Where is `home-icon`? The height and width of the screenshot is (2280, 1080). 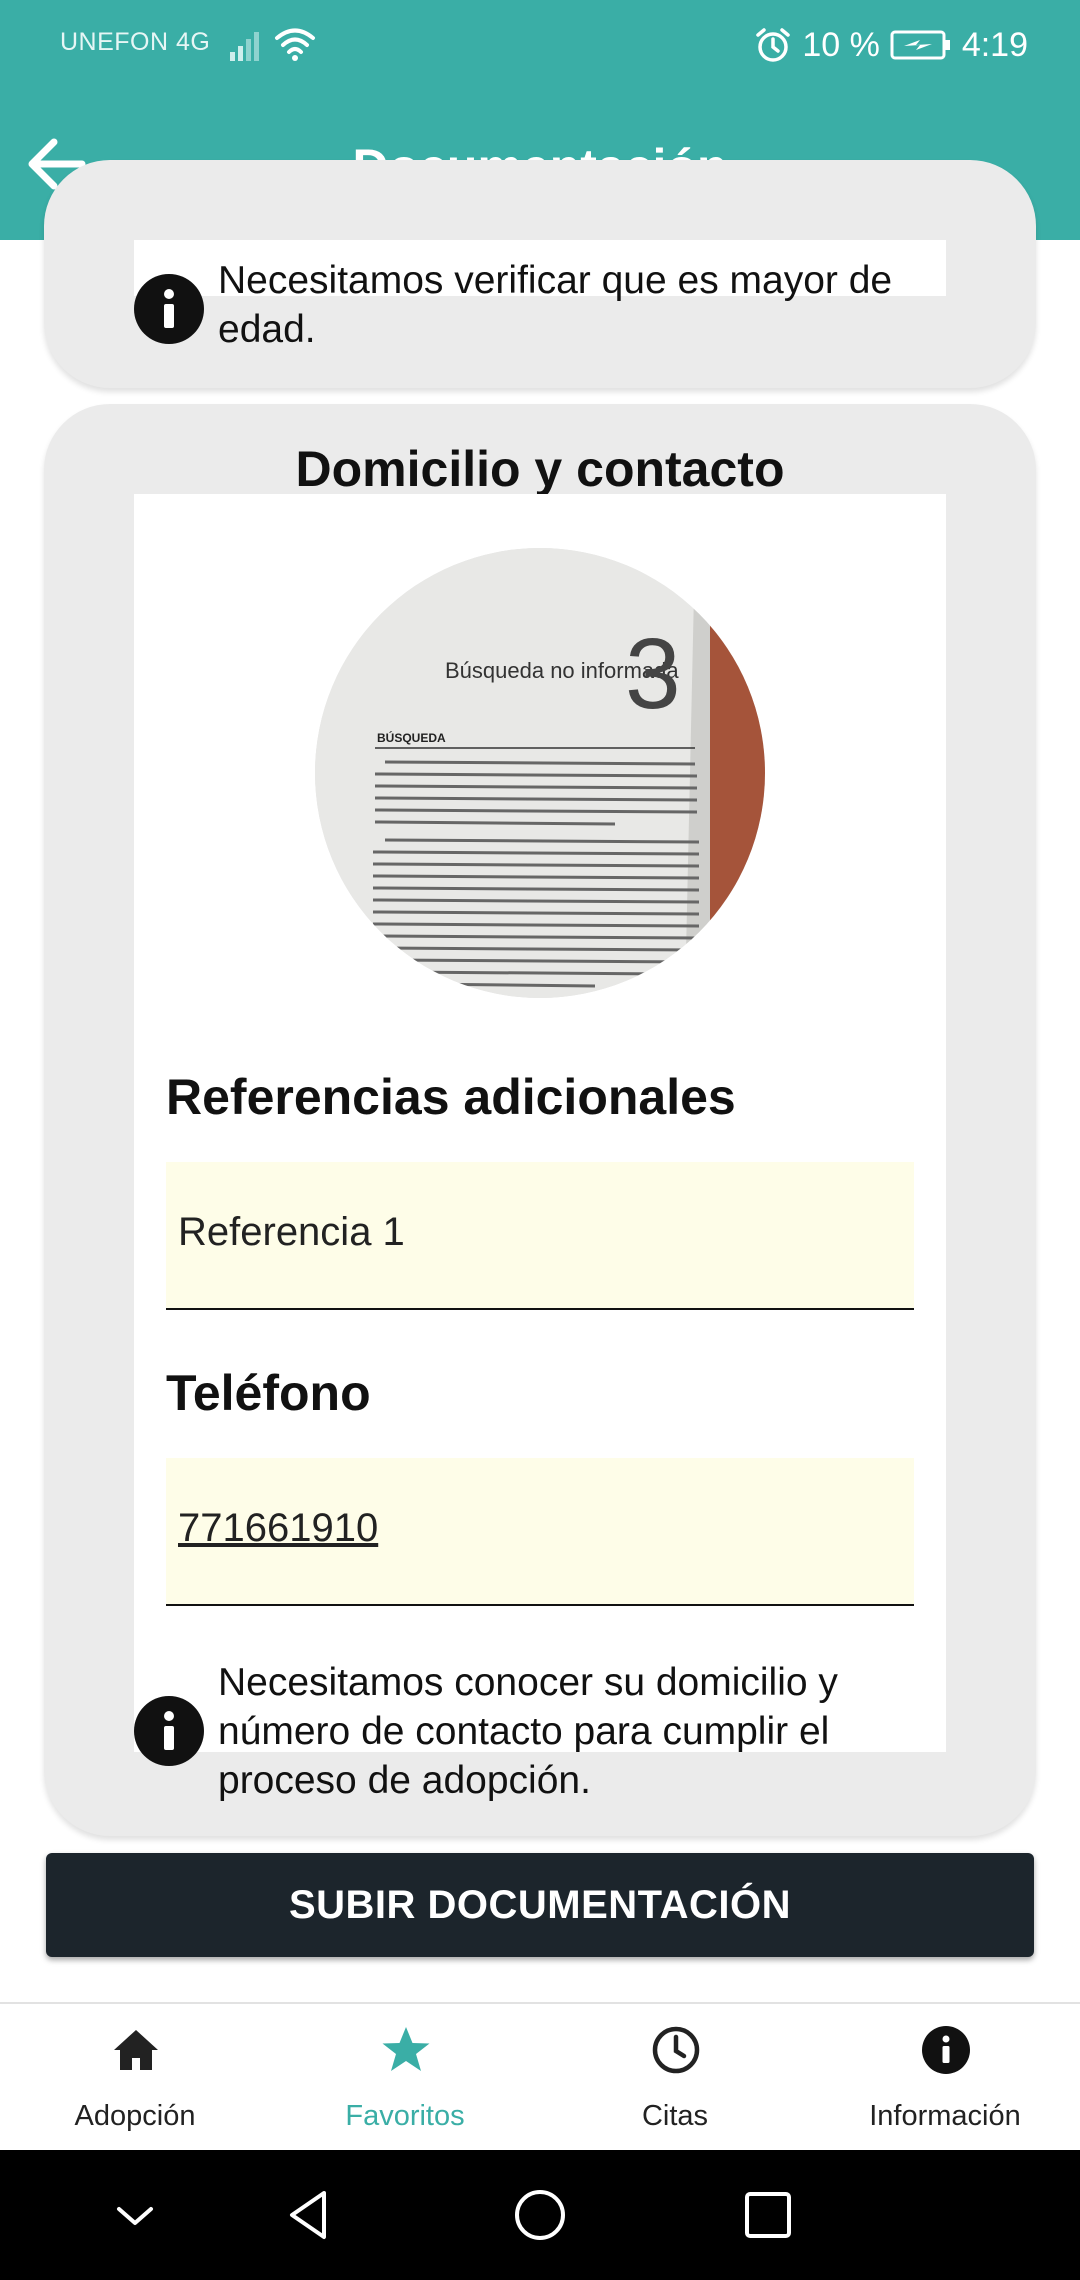 home-icon is located at coordinates (136, 2050).